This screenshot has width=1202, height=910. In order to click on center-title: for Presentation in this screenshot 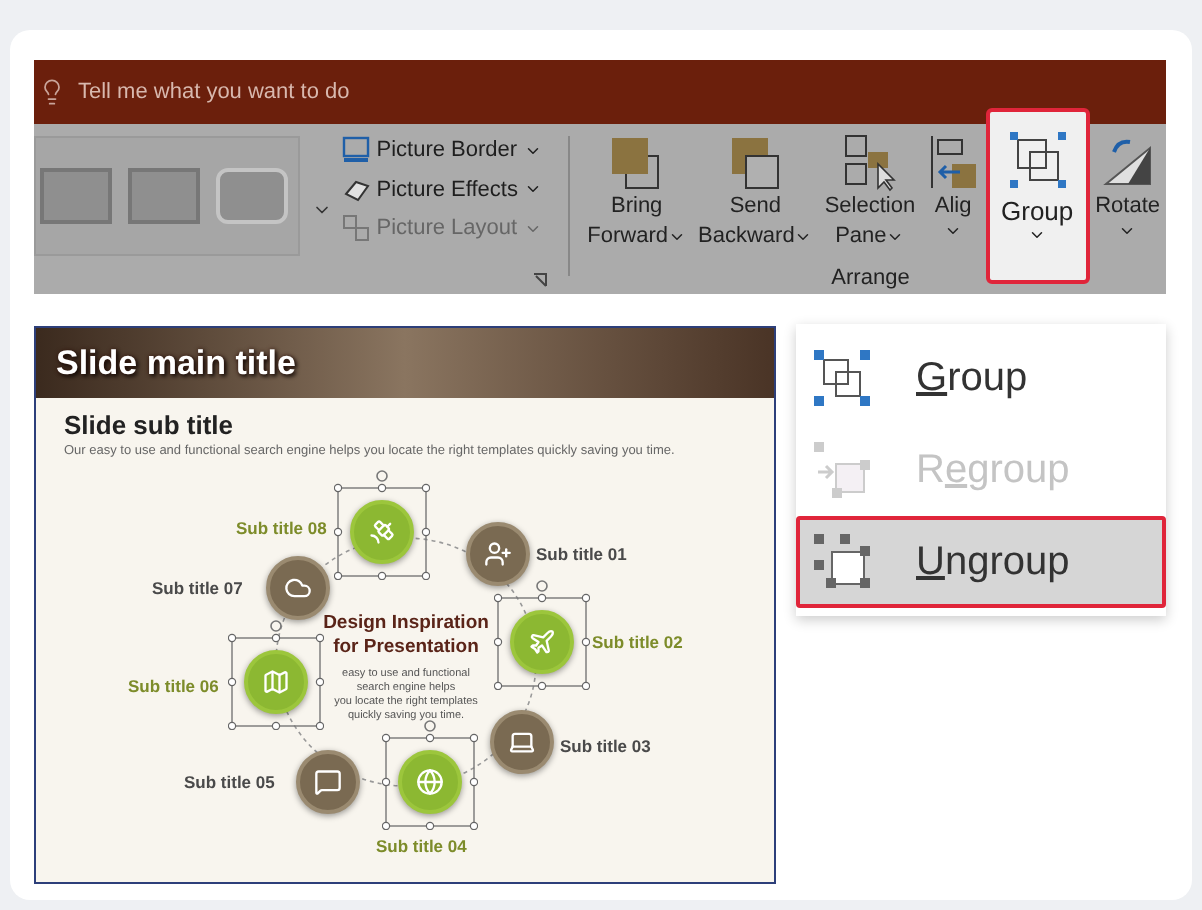, I will do `click(406, 648)`.